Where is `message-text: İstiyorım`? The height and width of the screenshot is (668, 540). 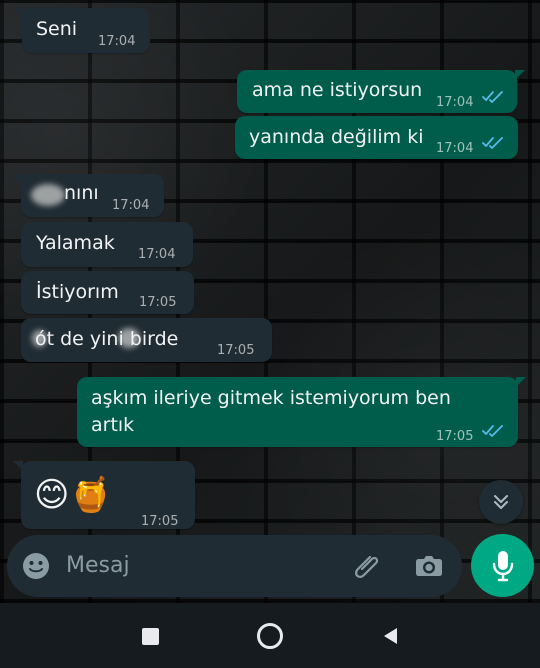
message-text: İstiyorım is located at coordinates (77, 292).